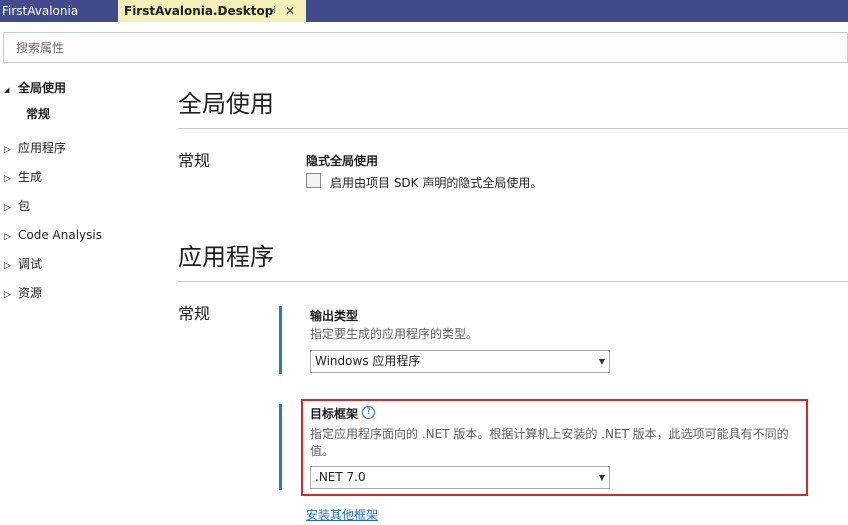  What do you see at coordinates (601, 361) in the screenshot?
I see `dropdown-arrow-icon: ▼` at bounding box center [601, 361].